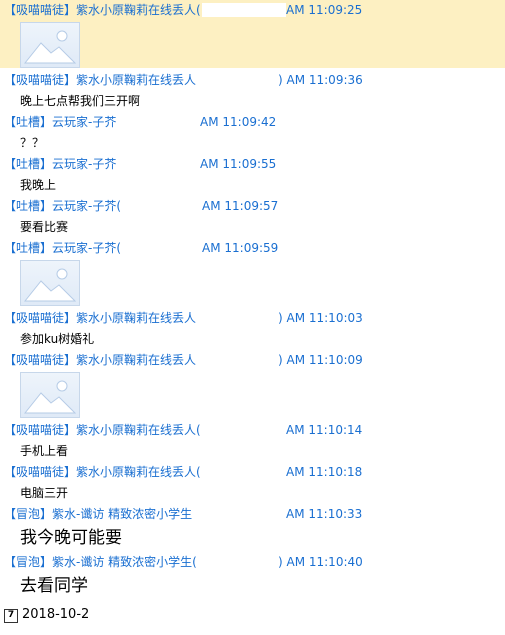 The image size is (505, 635). What do you see at coordinates (238, 122) in the screenshot?
I see `message-timestamp: AM 11:09:42` at bounding box center [238, 122].